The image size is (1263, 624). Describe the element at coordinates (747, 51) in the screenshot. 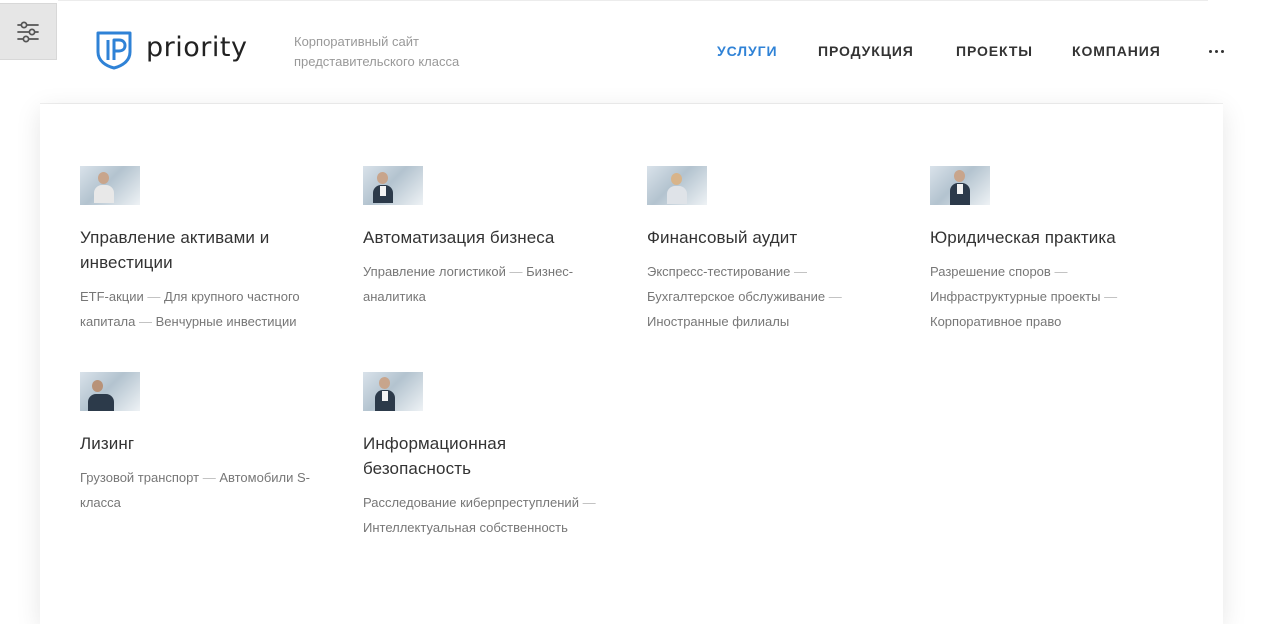

I see `nav-item-services: УСЛУГИ` at that location.